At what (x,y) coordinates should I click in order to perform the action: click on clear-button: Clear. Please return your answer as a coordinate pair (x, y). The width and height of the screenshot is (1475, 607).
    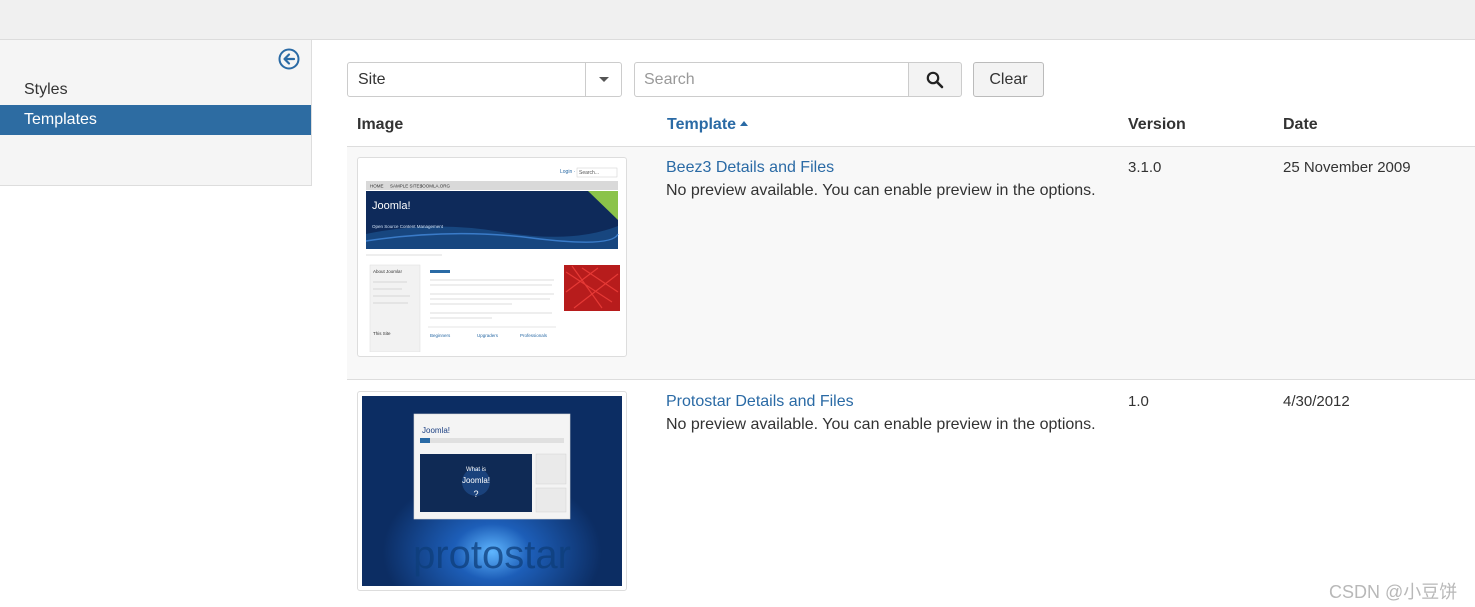
    Looking at the image, I should click on (1008, 79).